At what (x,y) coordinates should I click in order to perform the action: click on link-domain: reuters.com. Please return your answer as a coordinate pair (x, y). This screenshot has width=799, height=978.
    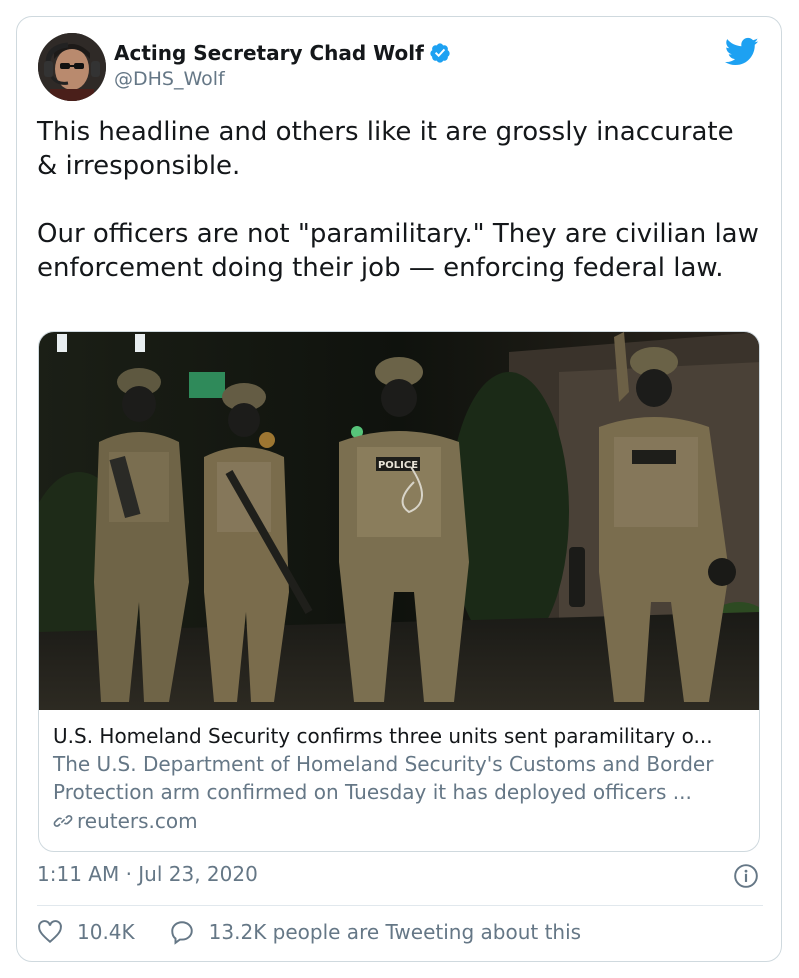
    Looking at the image, I should click on (137, 821).